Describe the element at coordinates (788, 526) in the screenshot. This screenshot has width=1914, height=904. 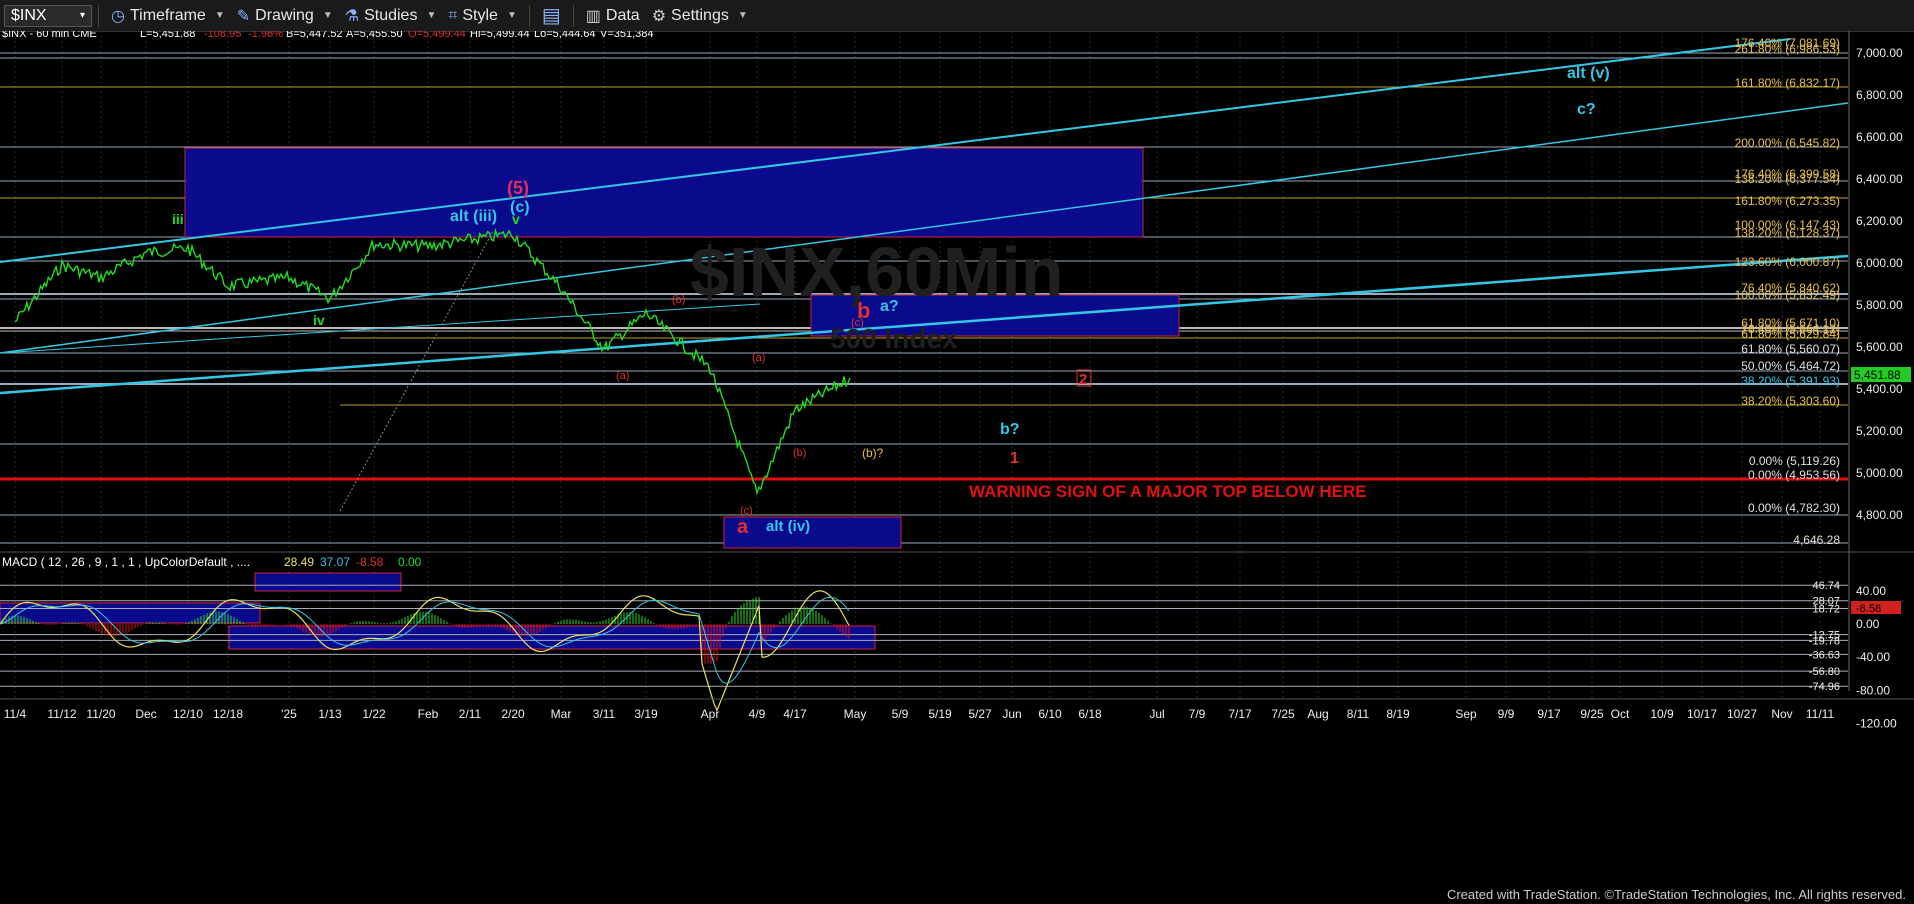
I see `wave-label: alt (iv)` at that location.